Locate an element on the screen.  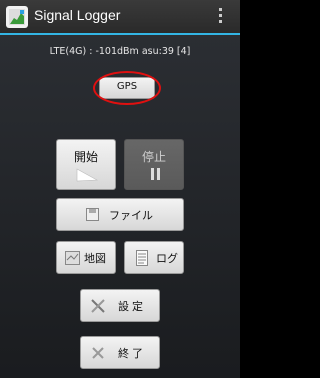
map-button-label: 地図 is located at coordinates (95, 258).